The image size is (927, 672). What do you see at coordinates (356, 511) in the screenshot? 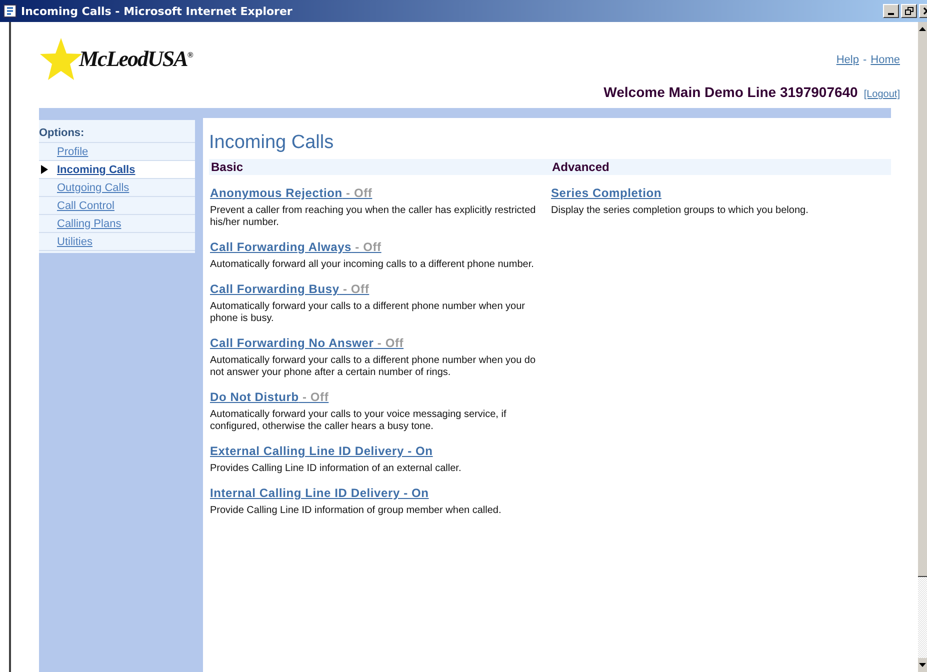
I see `feature-description: Provide Calling Line ID information of group member when called.` at bounding box center [356, 511].